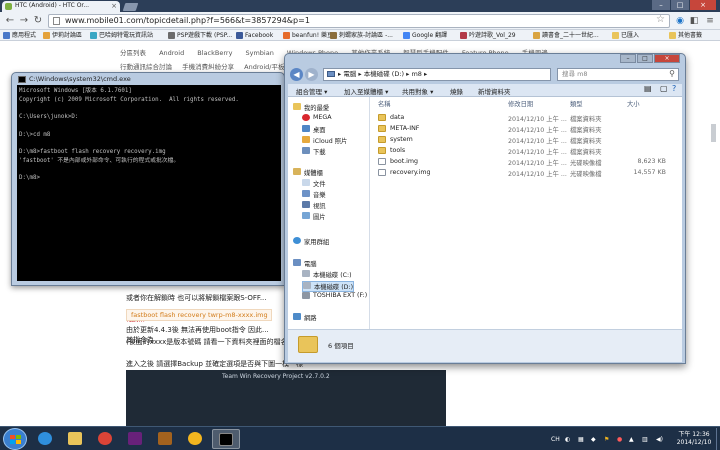 This screenshot has width=720, height=450. What do you see at coordinates (226, 439) in the screenshot?
I see `cmd-taskbar-icon` at bounding box center [226, 439].